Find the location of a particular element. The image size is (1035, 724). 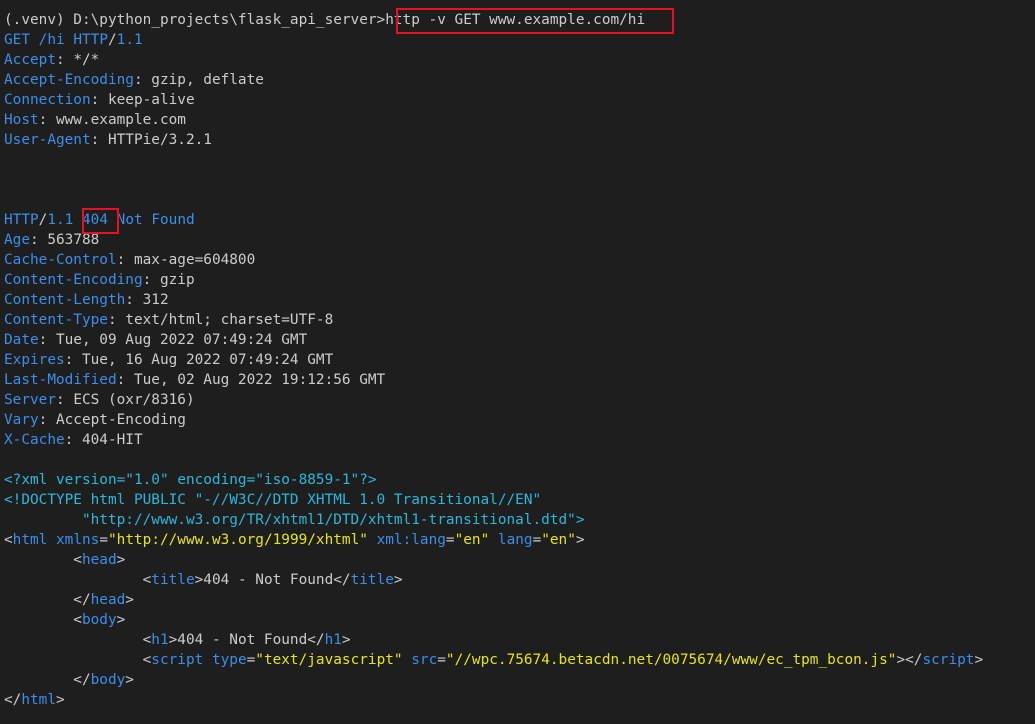

response-header: Vary: Accept-Encoding is located at coordinates (95, 420).